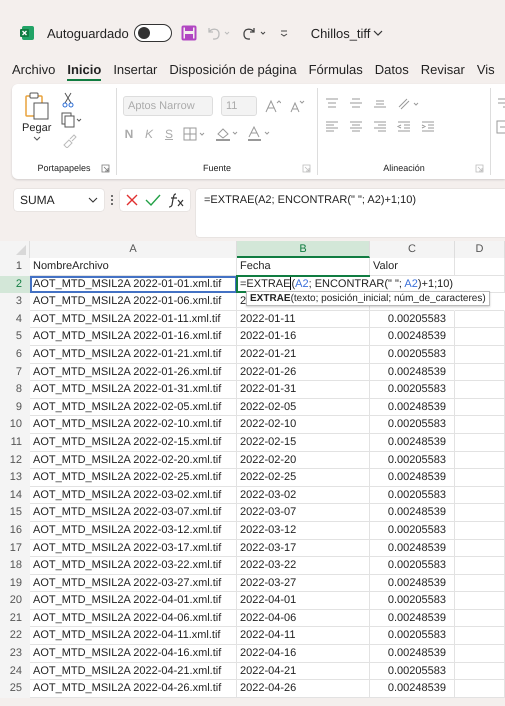 This screenshot has width=505, height=706. Describe the element at coordinates (268, 318) in the screenshot. I see `table-cell: 2022-01-11` at that location.